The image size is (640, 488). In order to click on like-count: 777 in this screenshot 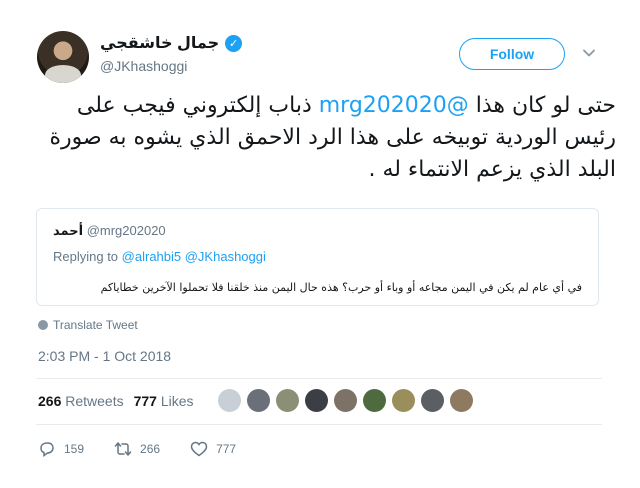, I will do `click(226, 449)`.